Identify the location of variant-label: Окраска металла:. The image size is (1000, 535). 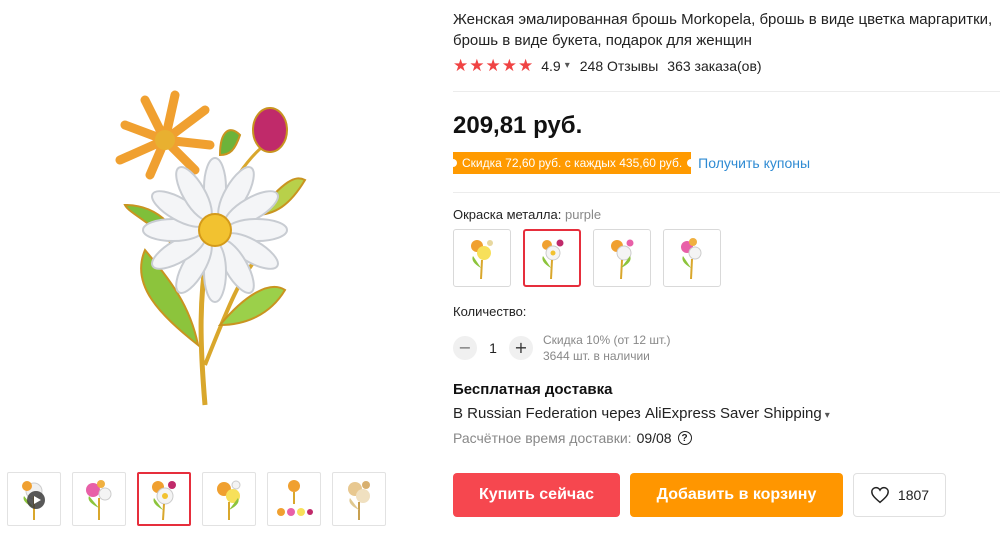
(507, 214).